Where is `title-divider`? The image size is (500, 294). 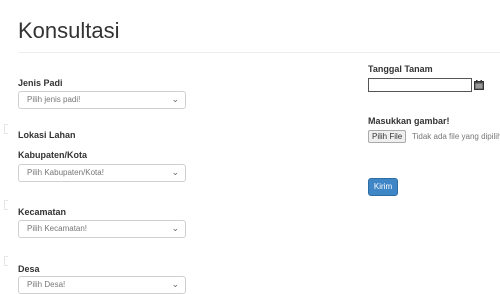
title-divider is located at coordinates (259, 52).